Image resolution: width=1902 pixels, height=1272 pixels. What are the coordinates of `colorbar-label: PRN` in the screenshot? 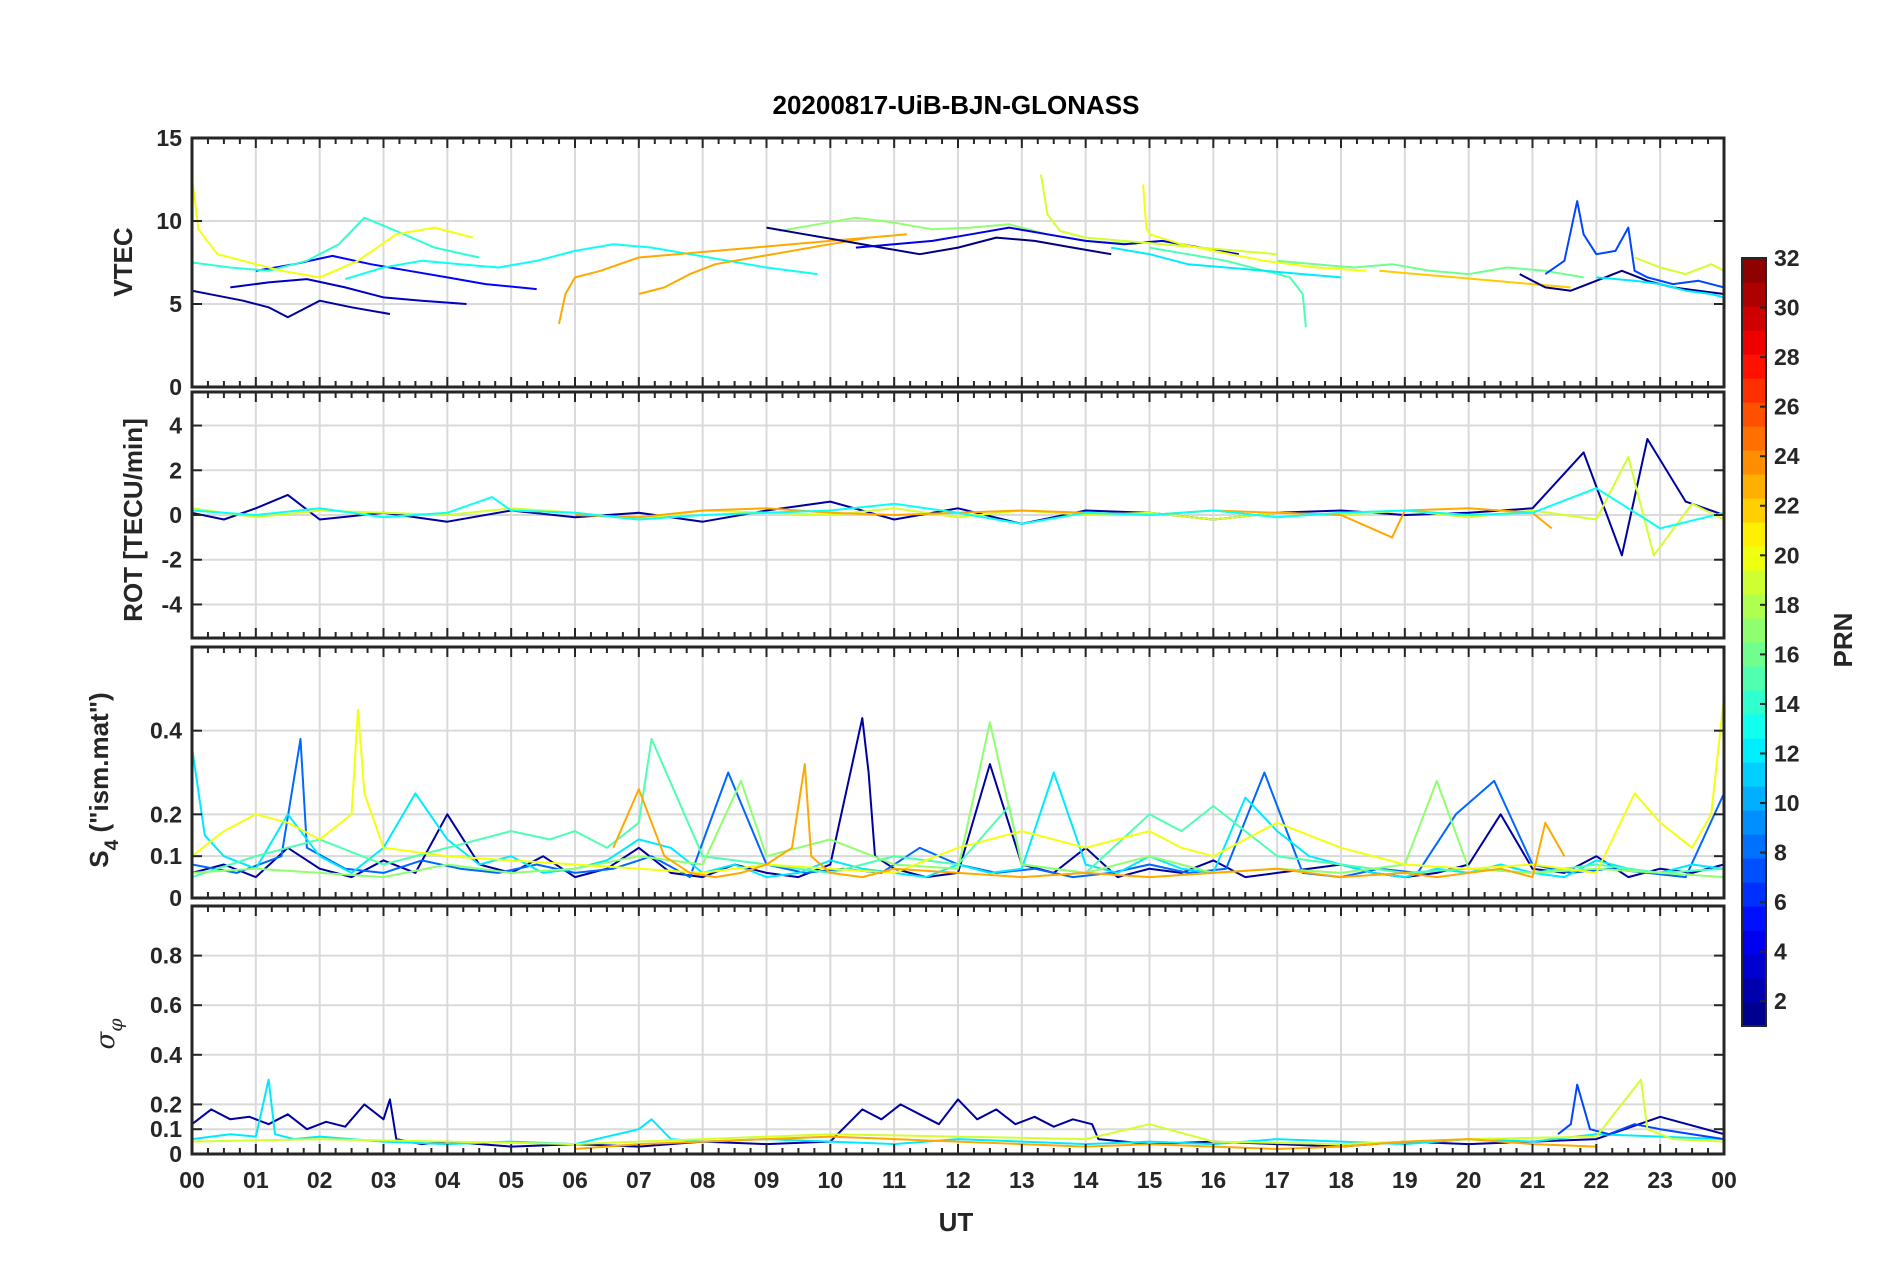 It's located at (1843, 640).